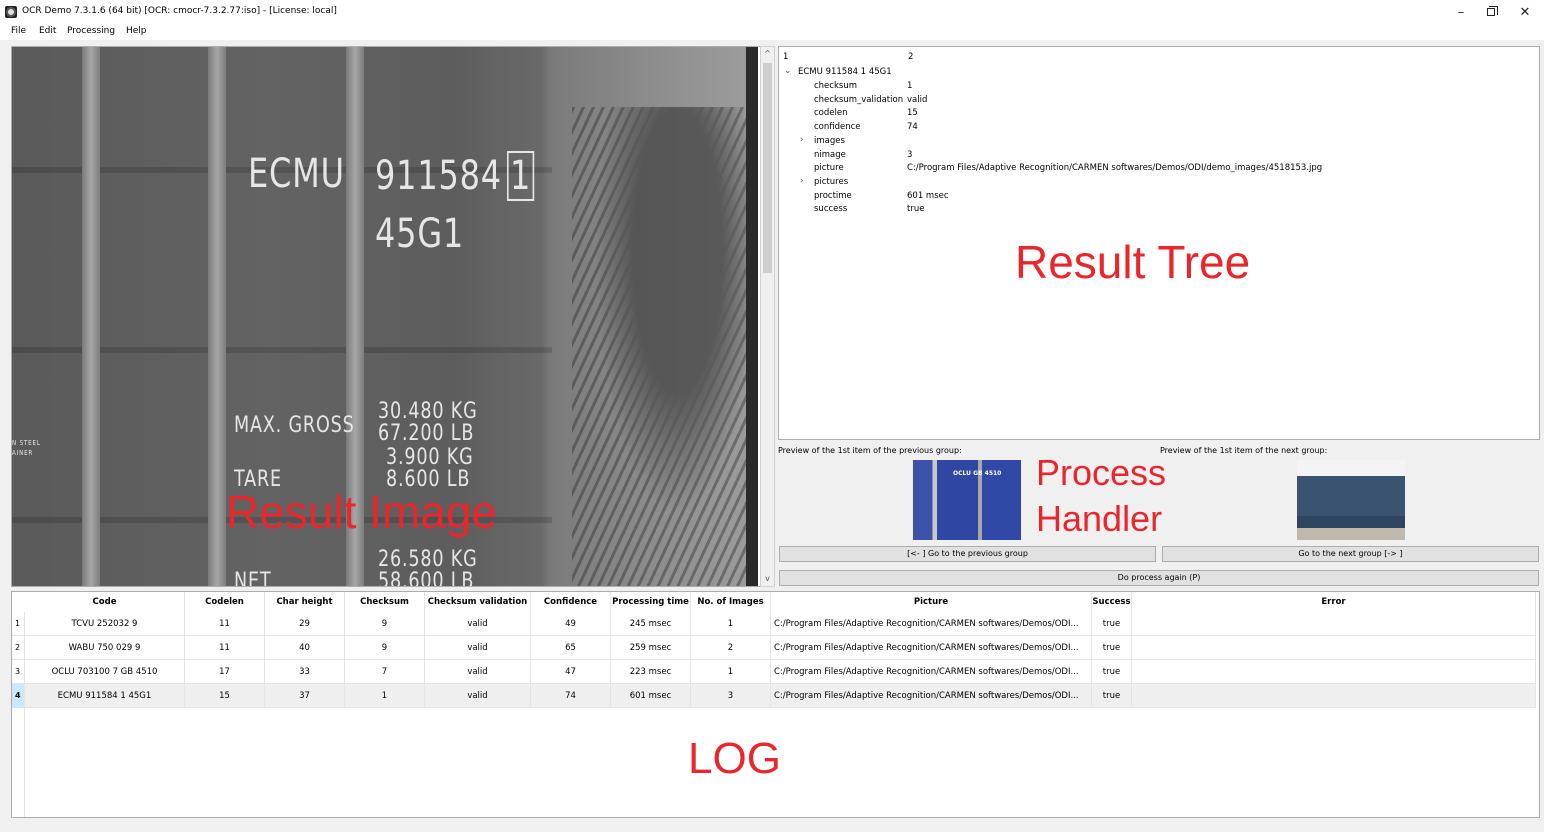  I want to click on prev-group-thumbnail: OCLU GB 4510, so click(967, 500).